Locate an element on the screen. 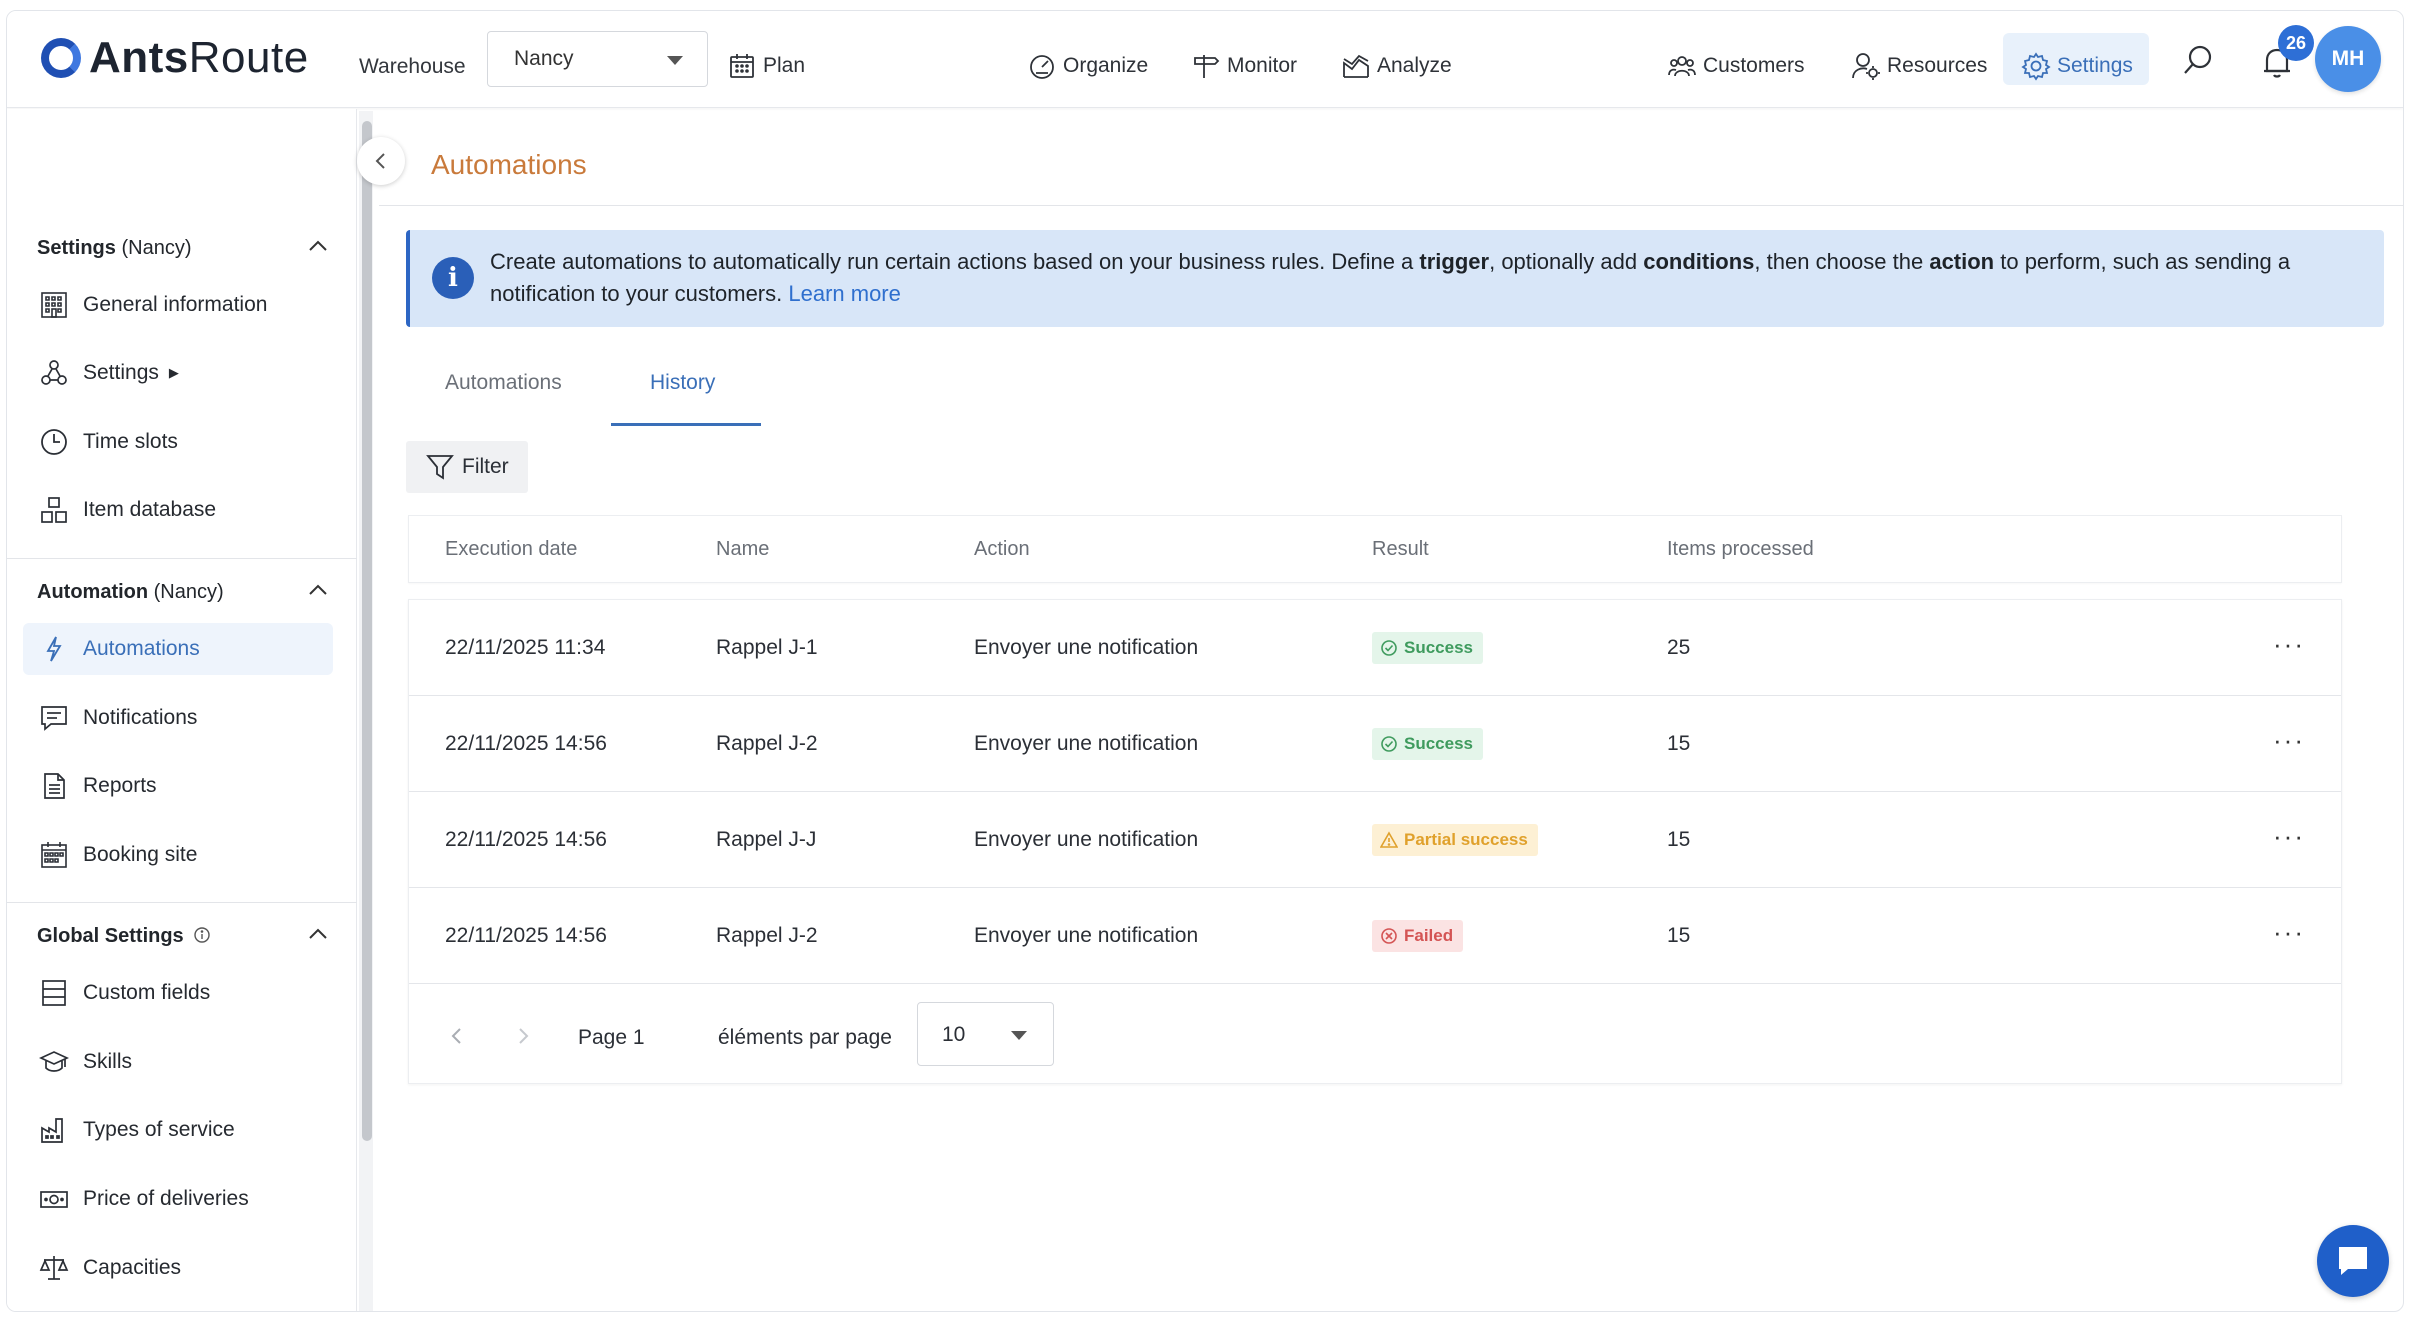 This screenshot has height=1322, width=2410. sidebar-item-general-information: General information is located at coordinates (178, 305).